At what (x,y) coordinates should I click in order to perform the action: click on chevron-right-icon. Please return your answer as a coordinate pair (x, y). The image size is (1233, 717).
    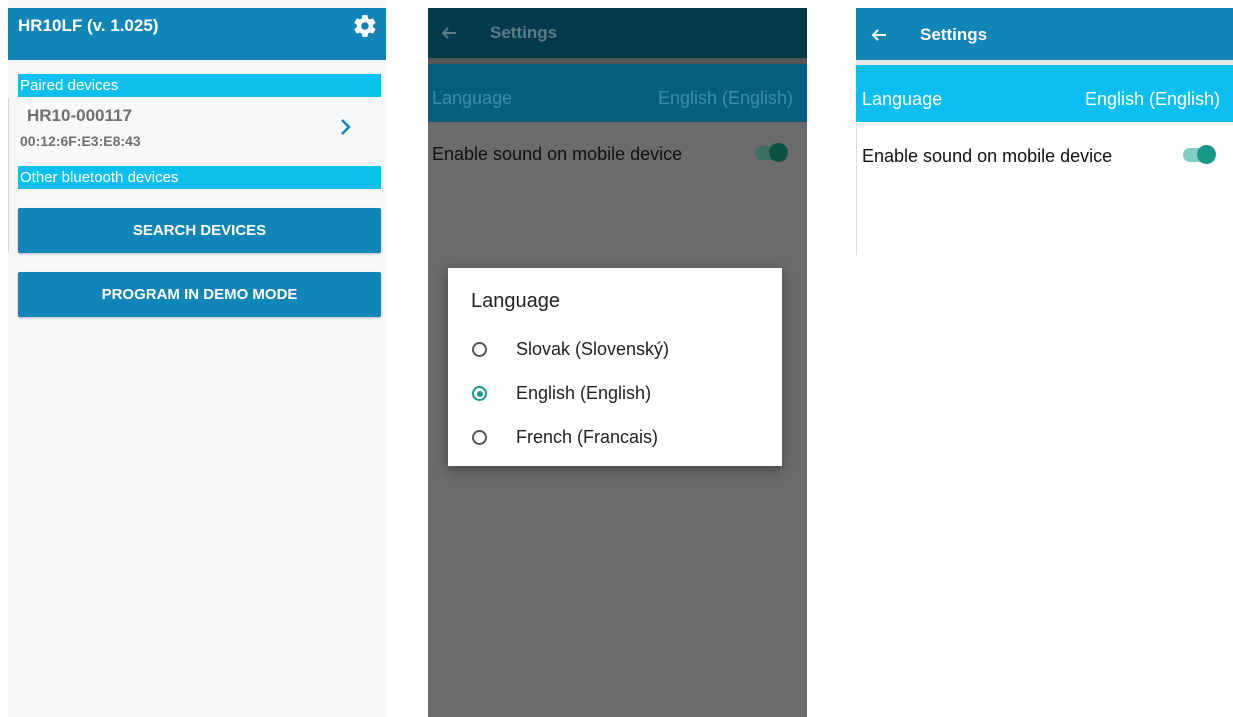
    Looking at the image, I should click on (346, 127).